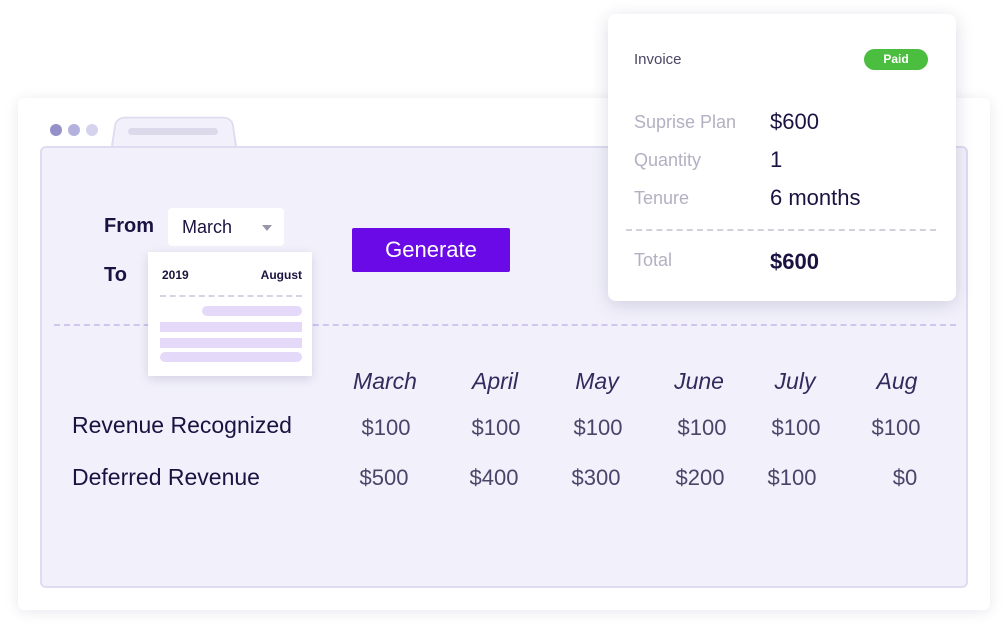 The height and width of the screenshot is (632, 1008). What do you see at coordinates (494, 381) in the screenshot?
I see `month-header-april: April` at bounding box center [494, 381].